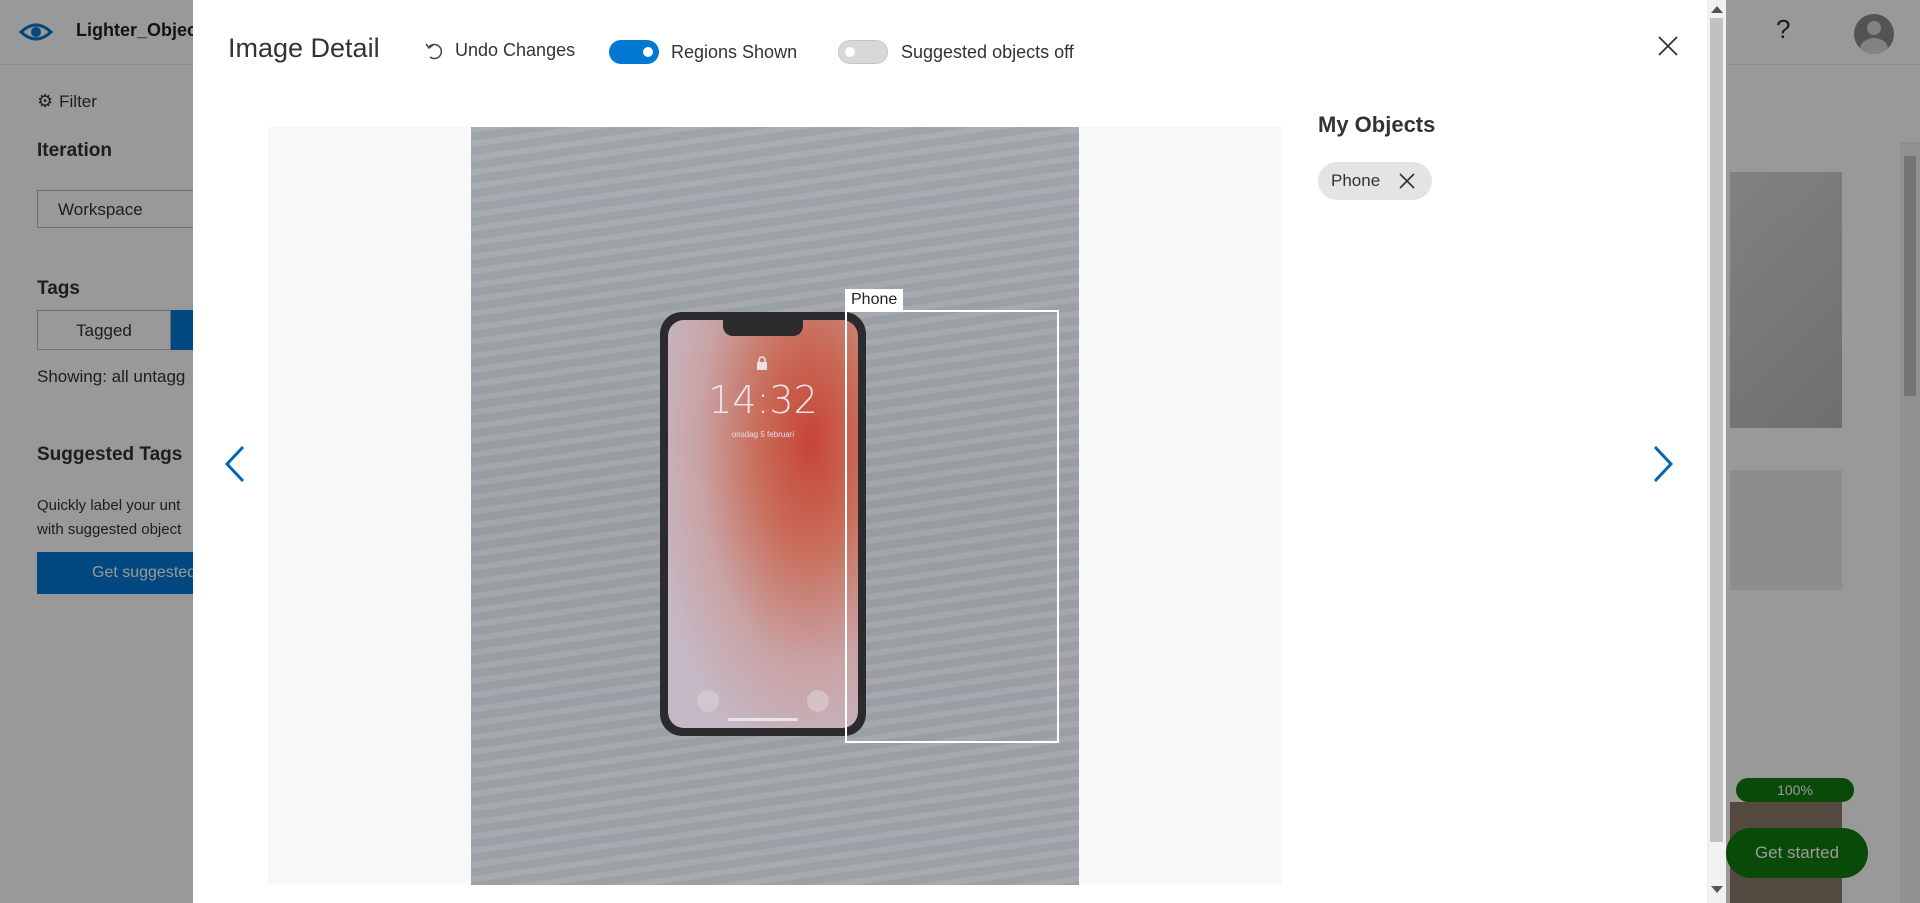 This screenshot has width=1920, height=903. I want to click on suggested-objects-toggle, so click(863, 52).